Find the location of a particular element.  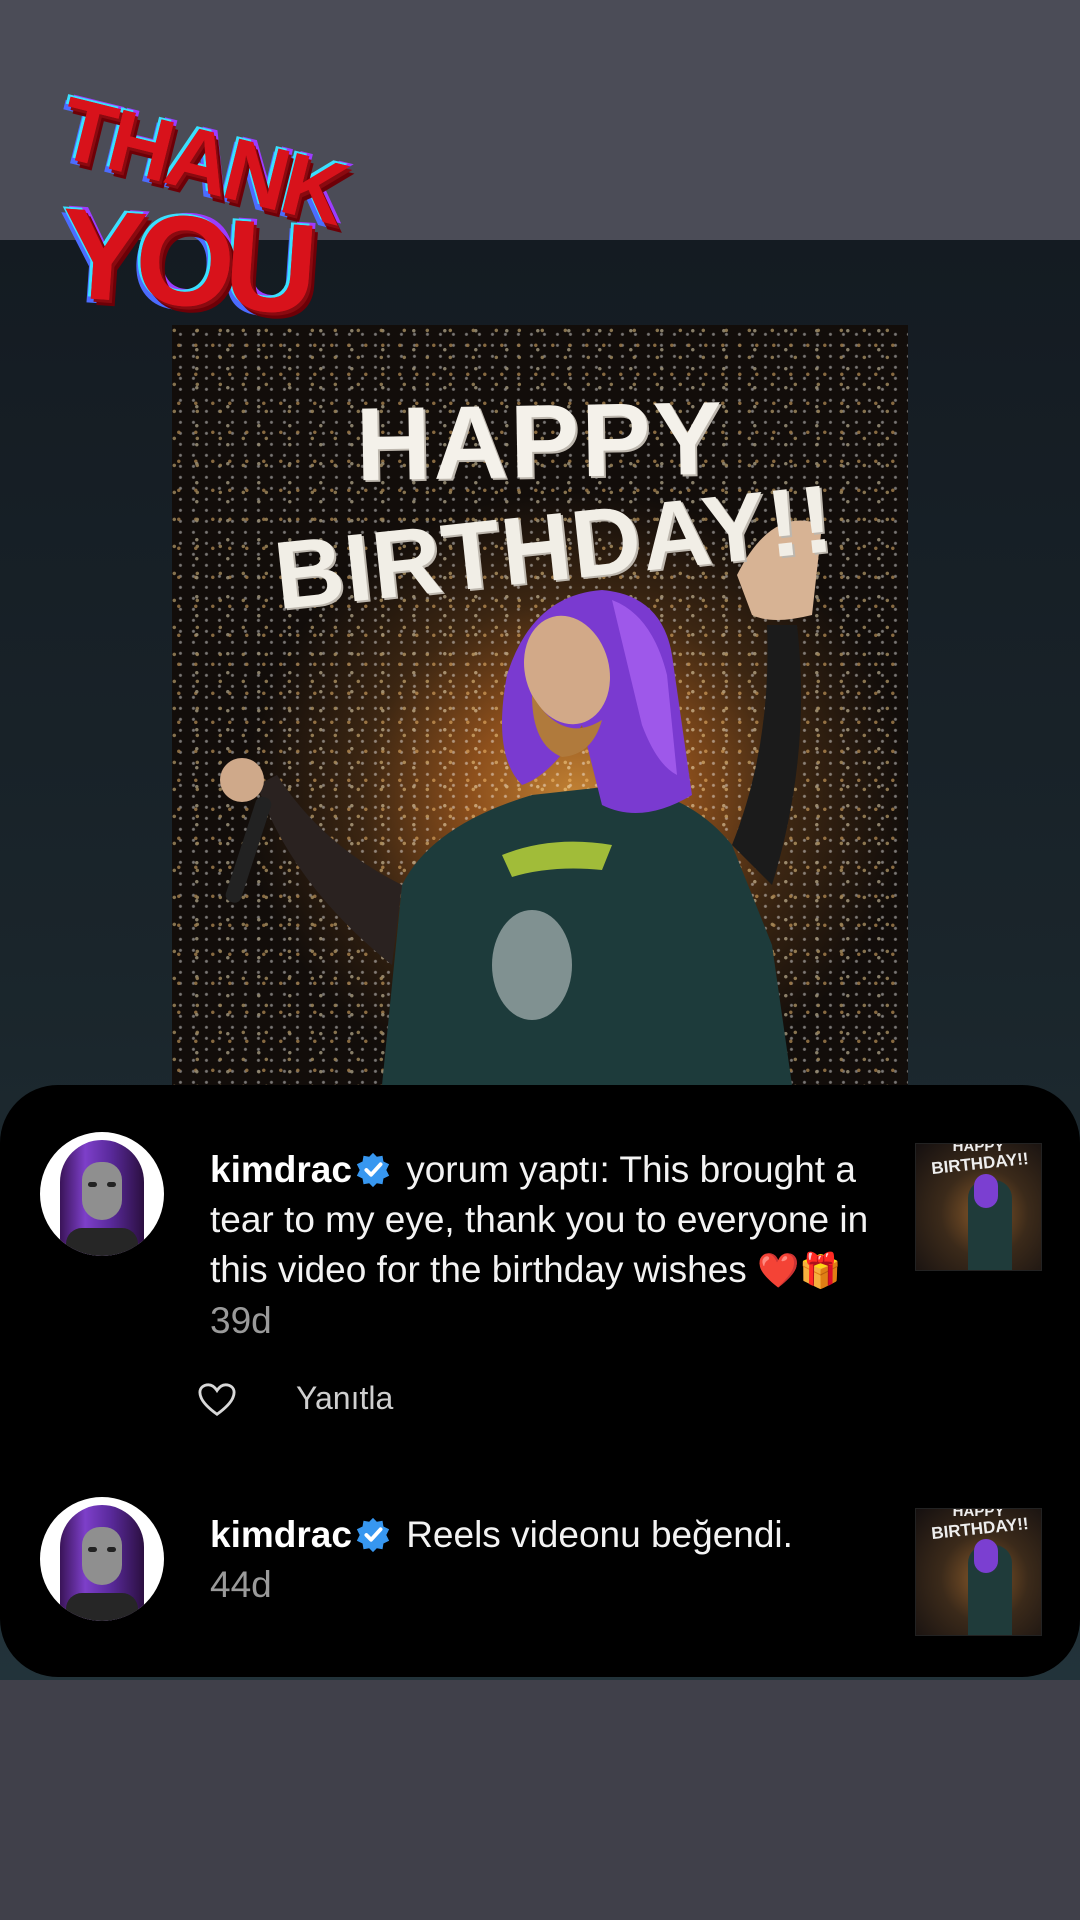

timestamp: 39d is located at coordinates (241, 1320).